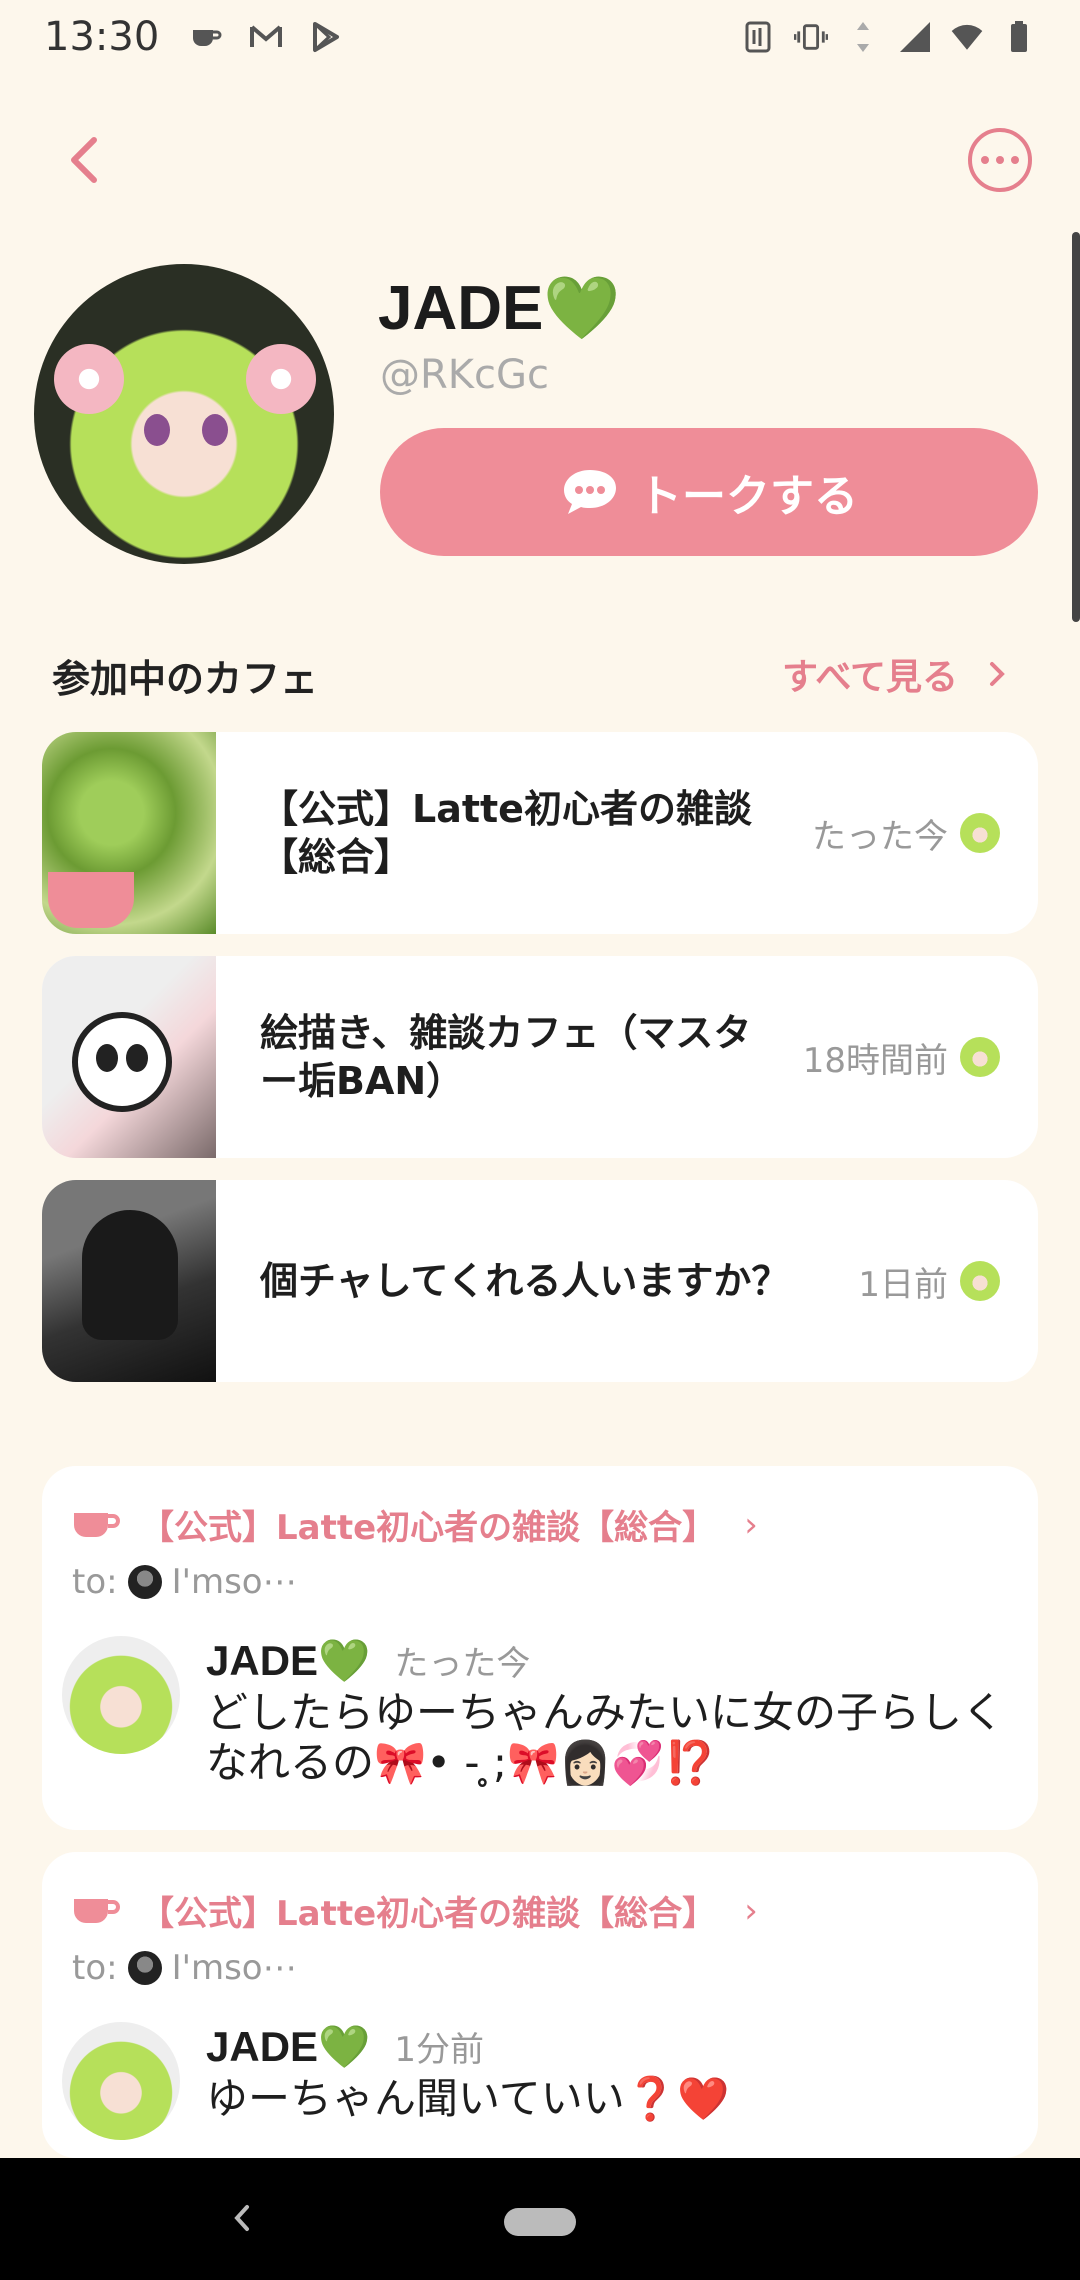 The height and width of the screenshot is (2280, 1080). I want to click on cafe-time: 18時間前, so click(875, 1060).